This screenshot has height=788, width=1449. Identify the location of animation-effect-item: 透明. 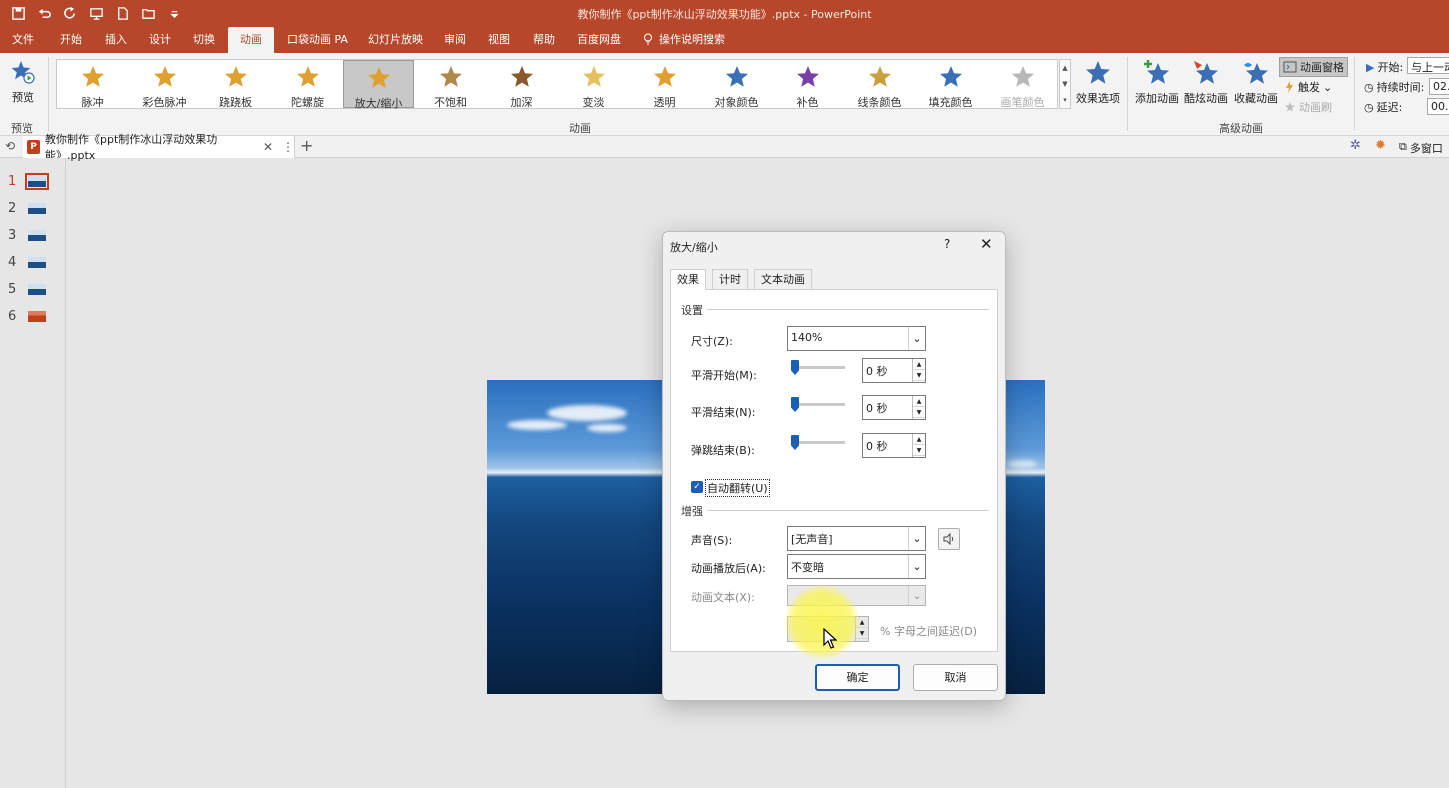
(664, 84).